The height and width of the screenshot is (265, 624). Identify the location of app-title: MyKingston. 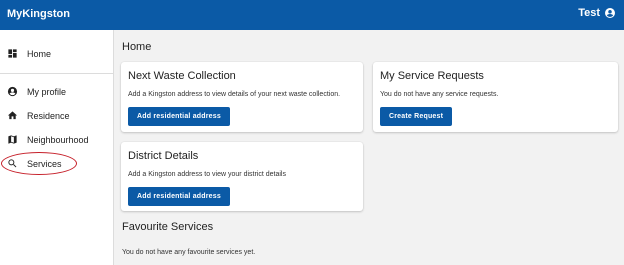
(38, 14).